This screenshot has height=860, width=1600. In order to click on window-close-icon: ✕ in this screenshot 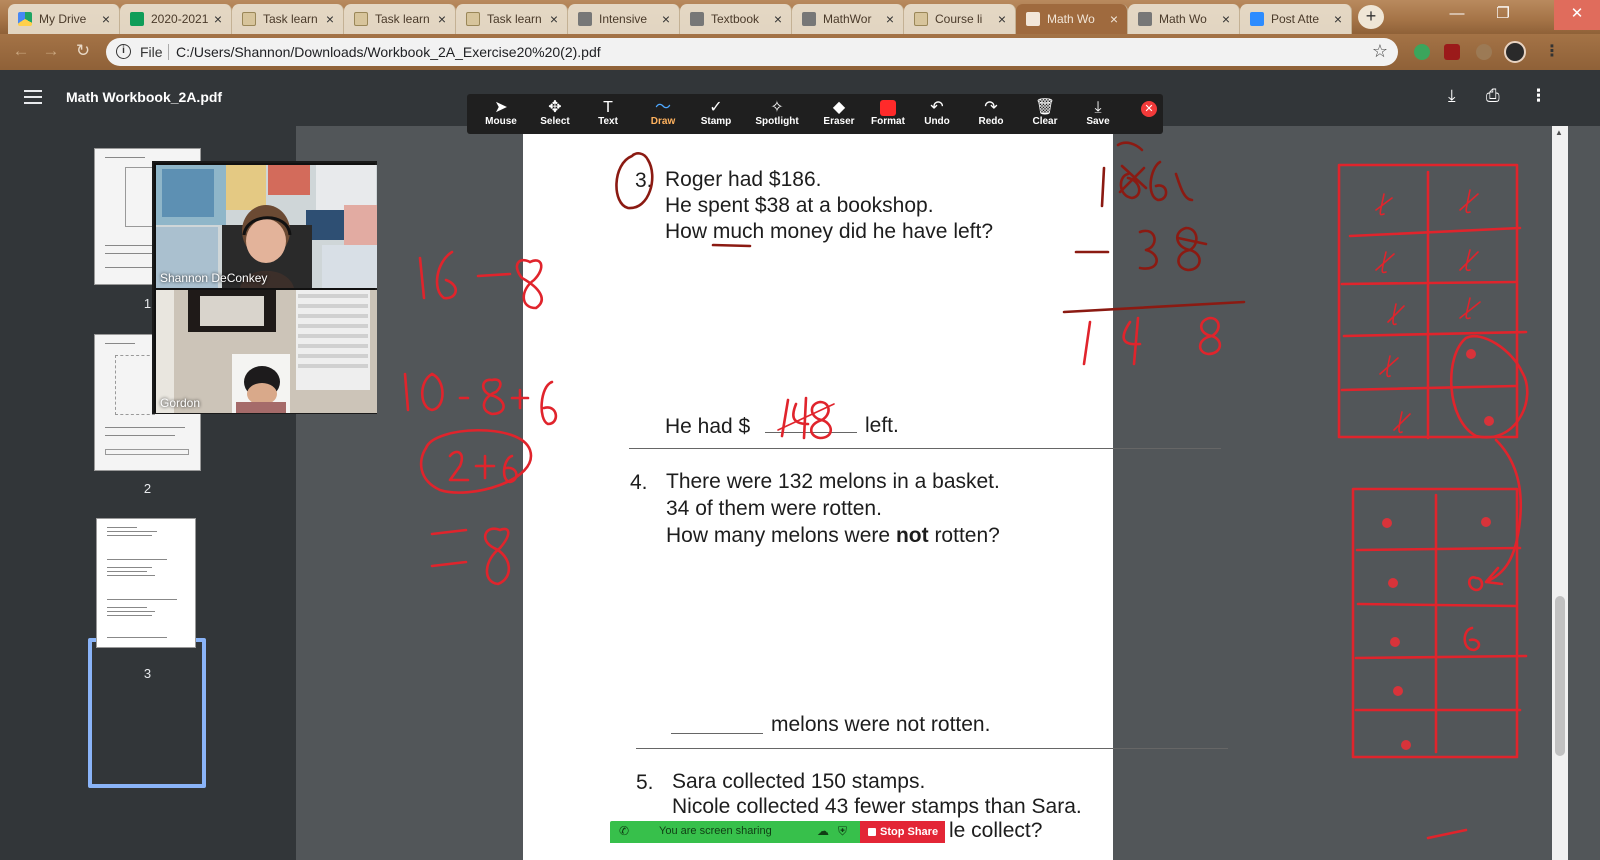, I will do `click(1577, 15)`.